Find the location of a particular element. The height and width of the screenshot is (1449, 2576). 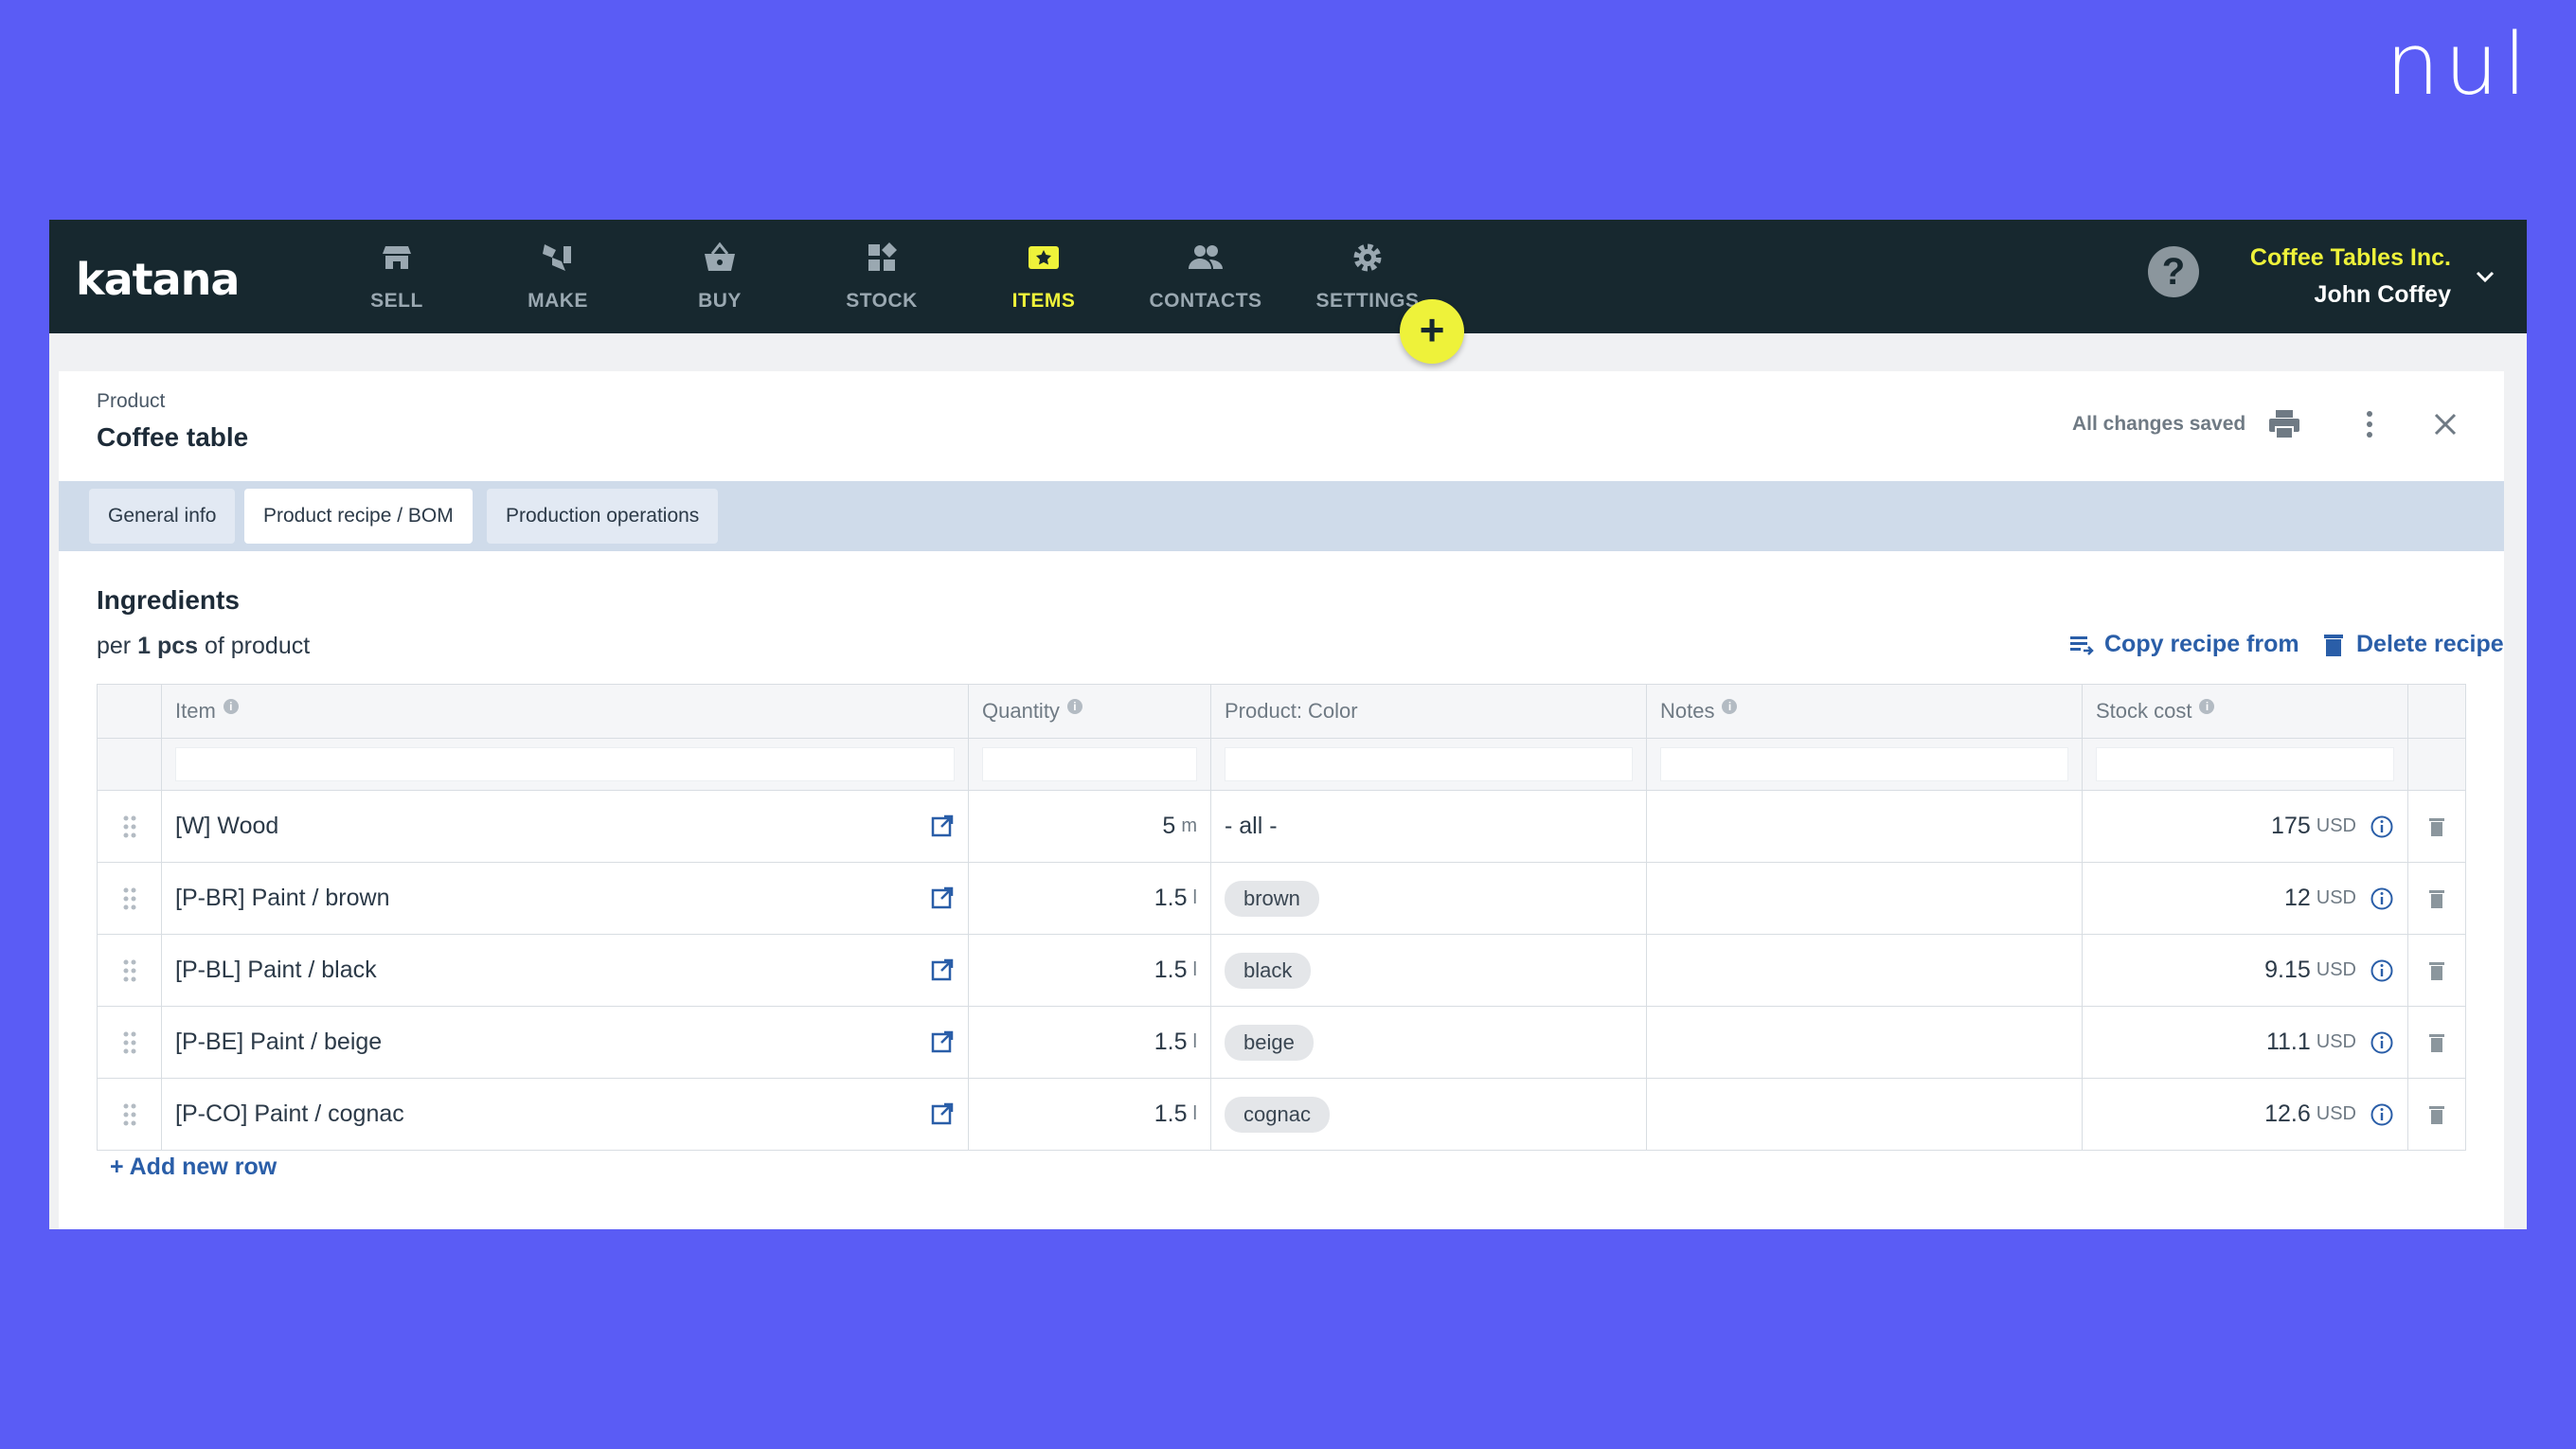

account-menu: Coffee Tables Inc. John Coffey is located at coordinates (2350, 276).